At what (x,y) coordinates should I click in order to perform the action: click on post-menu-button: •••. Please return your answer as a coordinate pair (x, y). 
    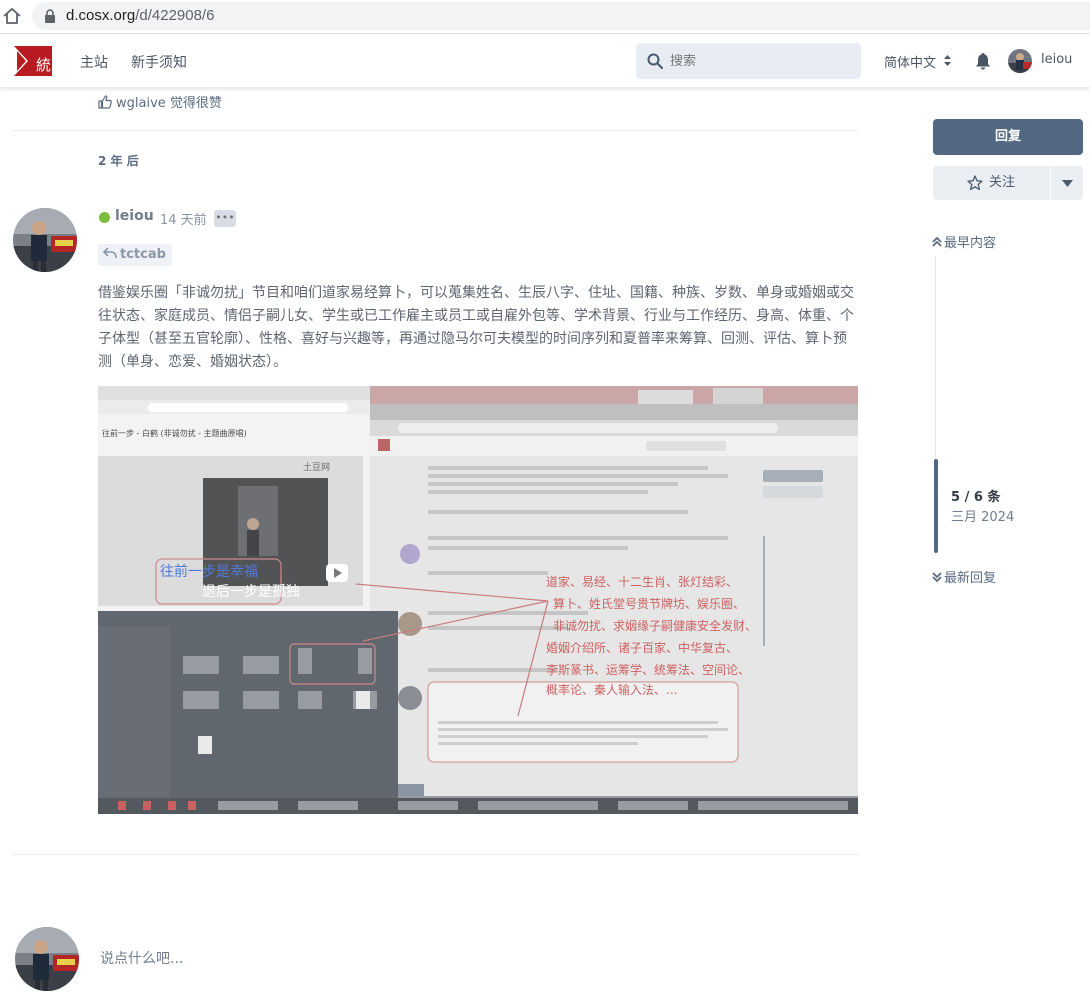
    Looking at the image, I should click on (225, 218).